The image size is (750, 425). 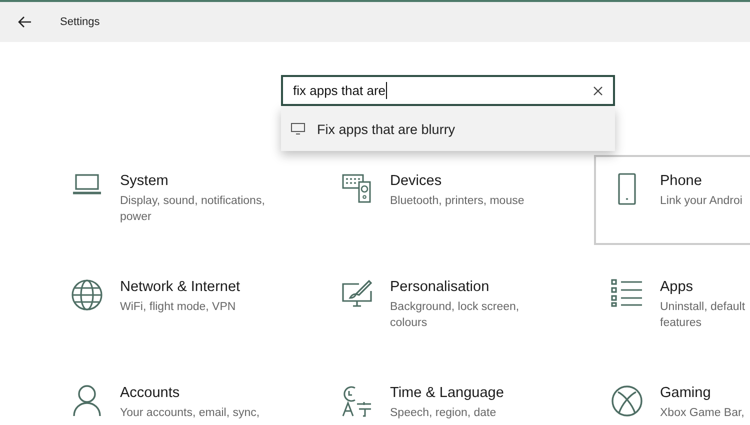 What do you see at coordinates (447, 393) in the screenshot?
I see `category-title: Time & Language` at bounding box center [447, 393].